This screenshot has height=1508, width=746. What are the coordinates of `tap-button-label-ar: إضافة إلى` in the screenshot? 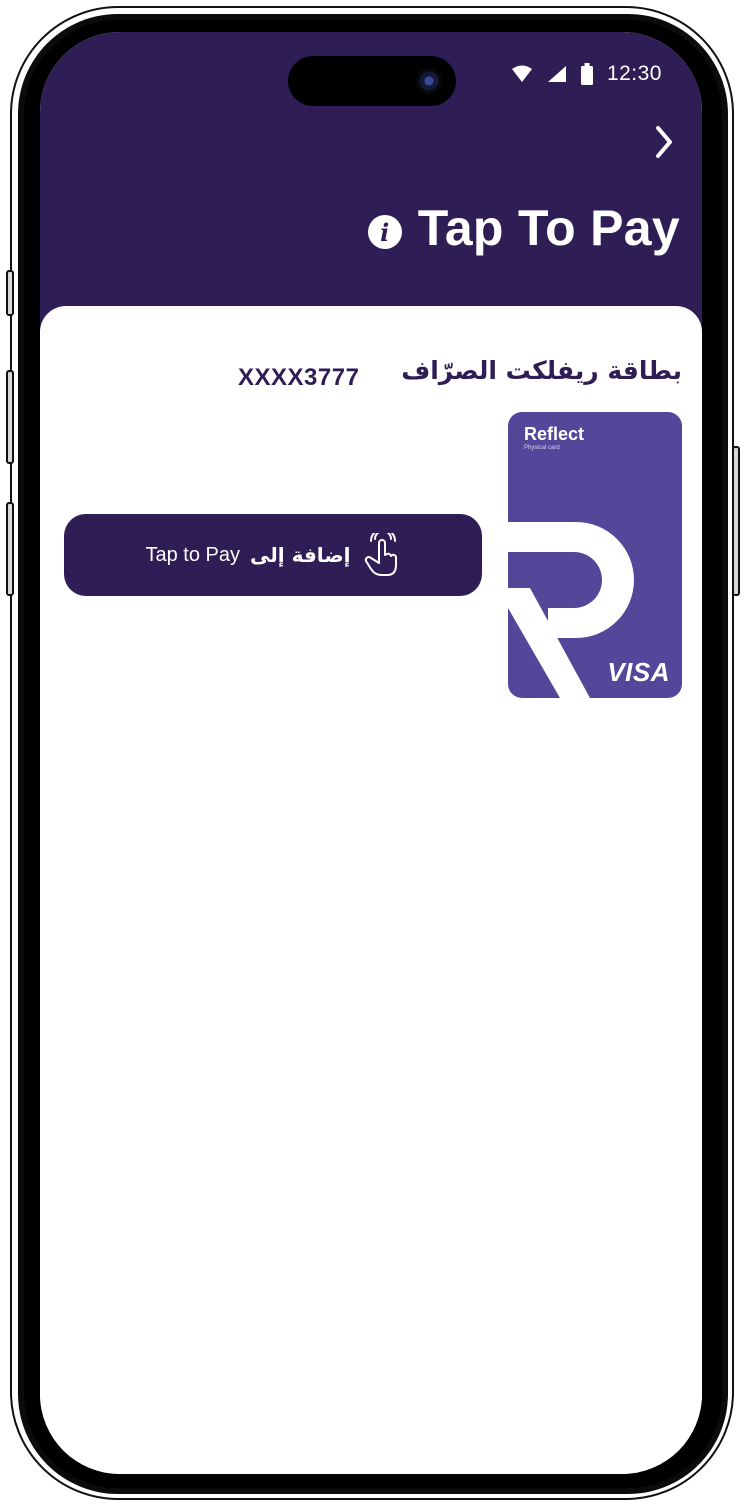 It's located at (300, 555).